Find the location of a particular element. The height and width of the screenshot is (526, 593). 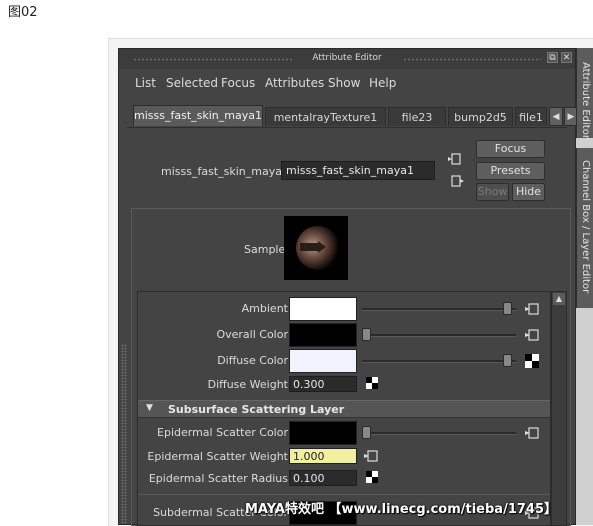

tab-mentalray-texture: mentalrayTexture1 is located at coordinates (325, 116).